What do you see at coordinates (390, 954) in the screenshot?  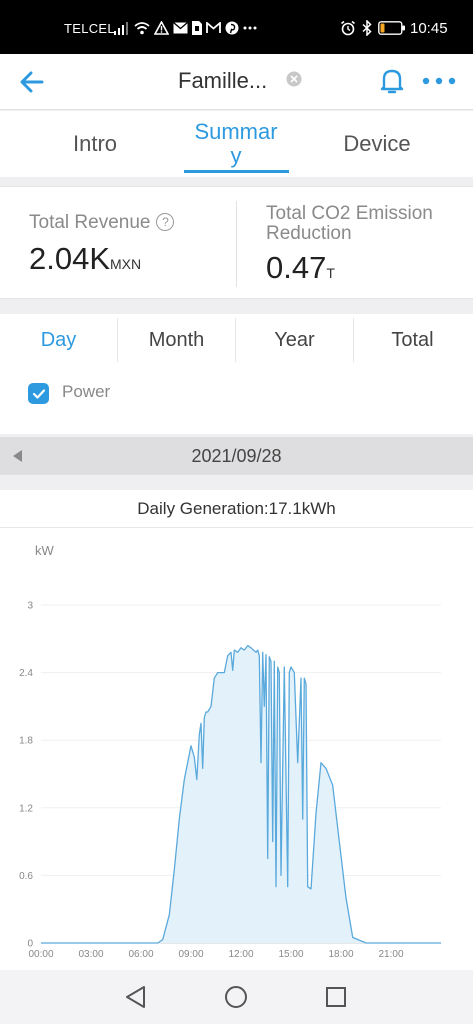 I see `x-tick-label: 21:00` at bounding box center [390, 954].